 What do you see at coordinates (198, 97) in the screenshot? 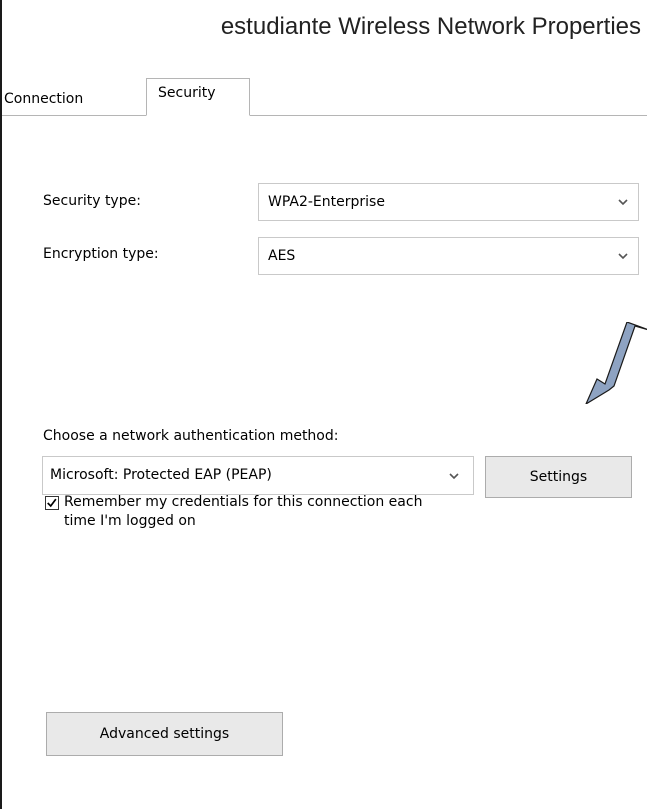
I see `tab-security: Security` at bounding box center [198, 97].